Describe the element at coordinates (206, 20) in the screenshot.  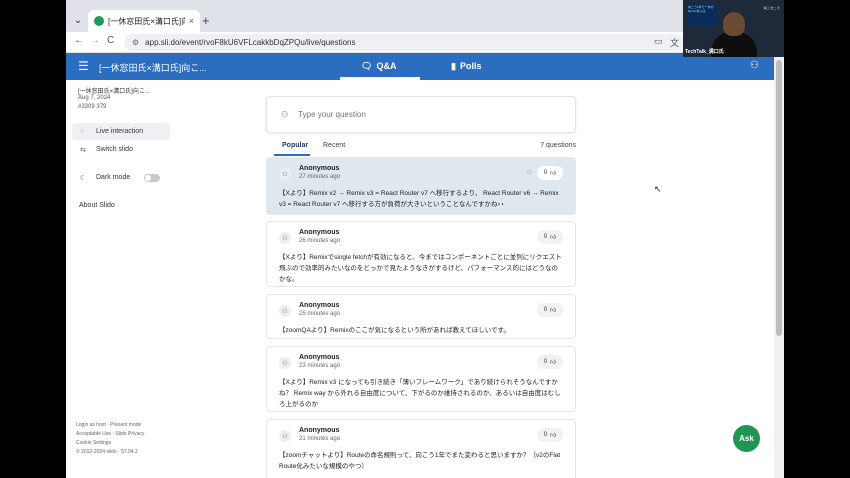
I see `new-tab-button: +` at that location.